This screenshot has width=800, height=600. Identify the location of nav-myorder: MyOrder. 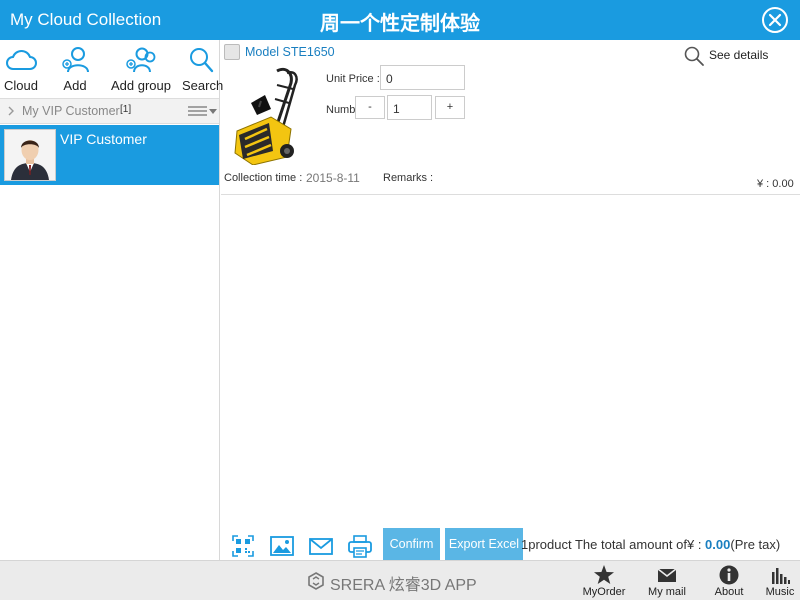
(604, 581).